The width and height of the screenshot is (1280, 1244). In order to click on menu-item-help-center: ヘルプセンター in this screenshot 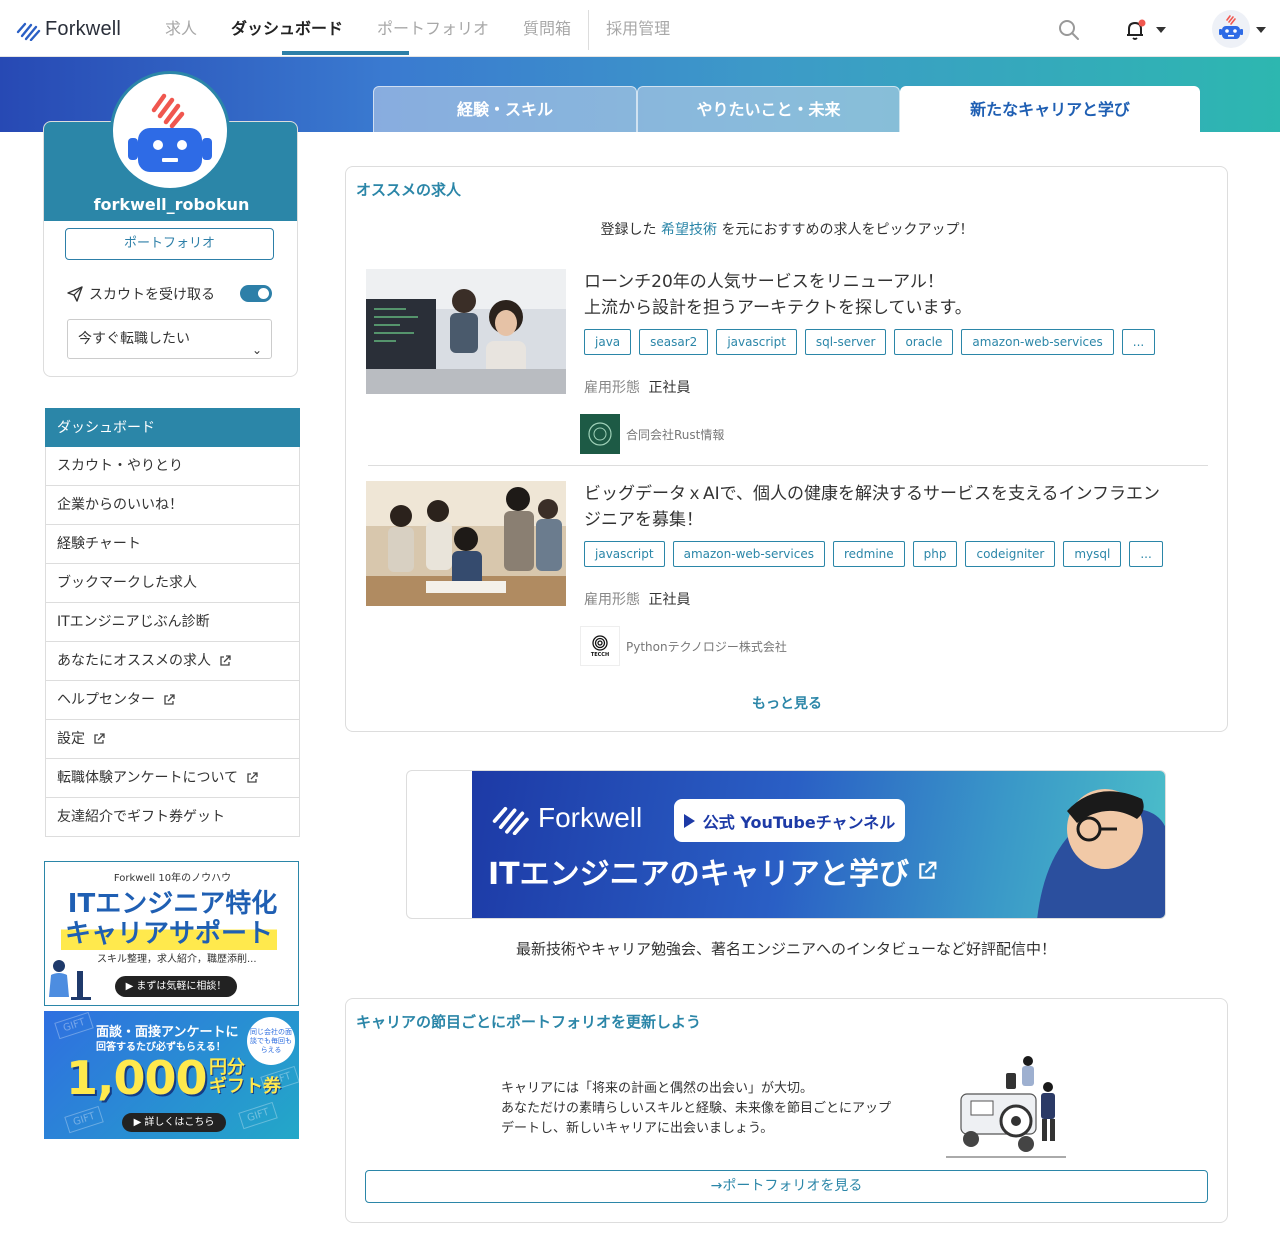, I will do `click(172, 700)`.